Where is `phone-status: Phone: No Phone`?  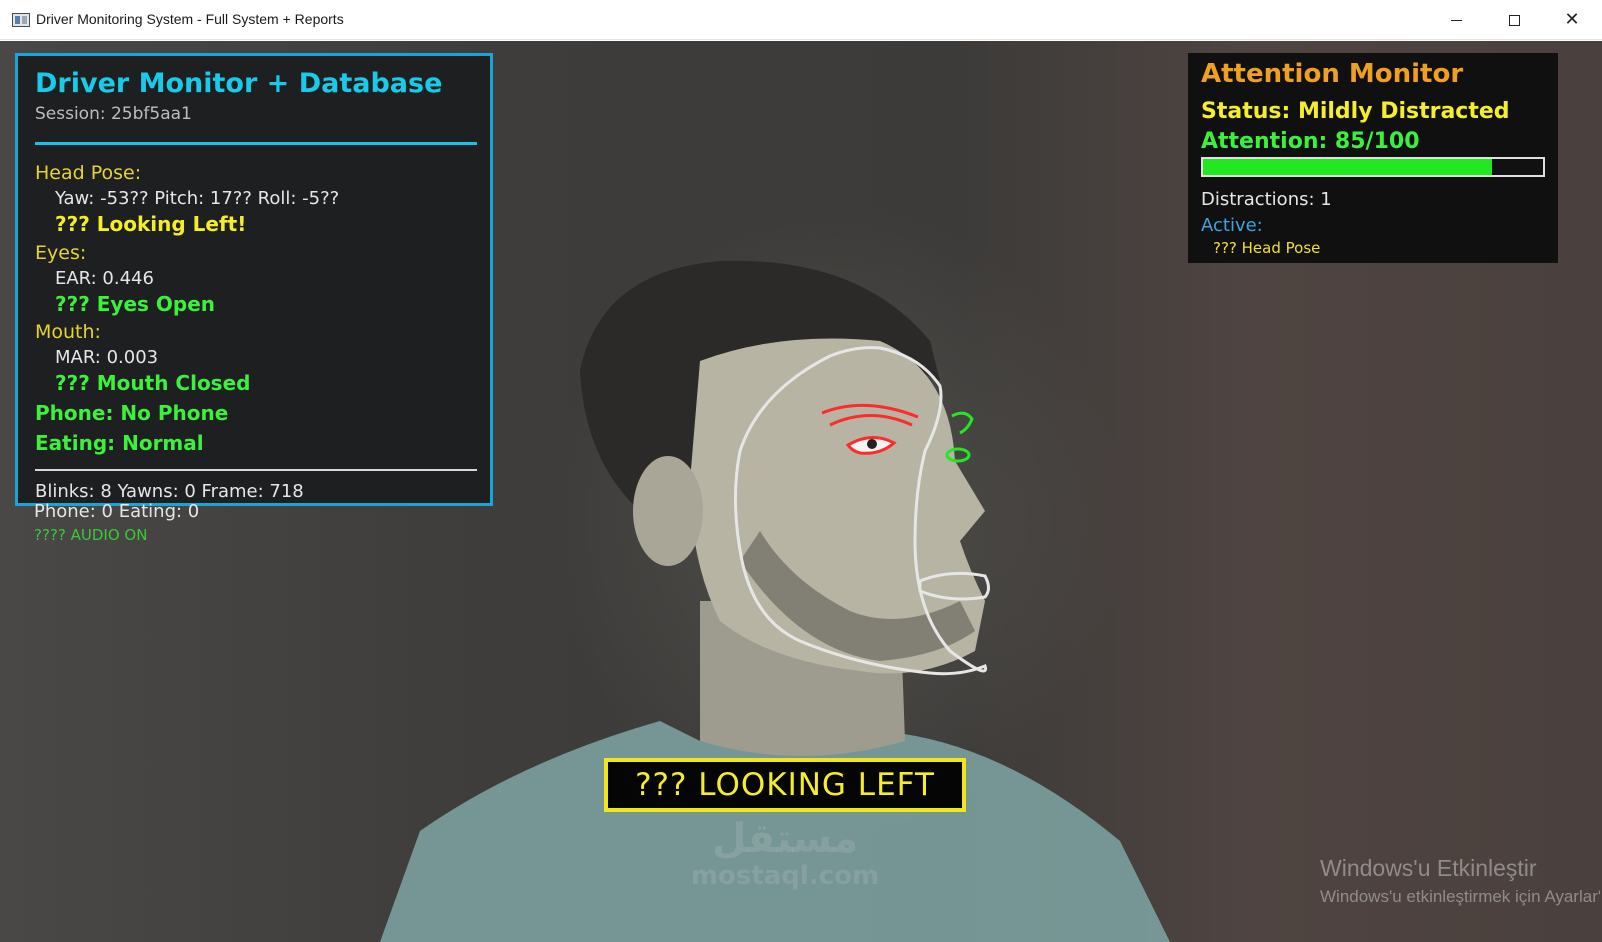
phone-status: Phone: No Phone is located at coordinates (132, 413).